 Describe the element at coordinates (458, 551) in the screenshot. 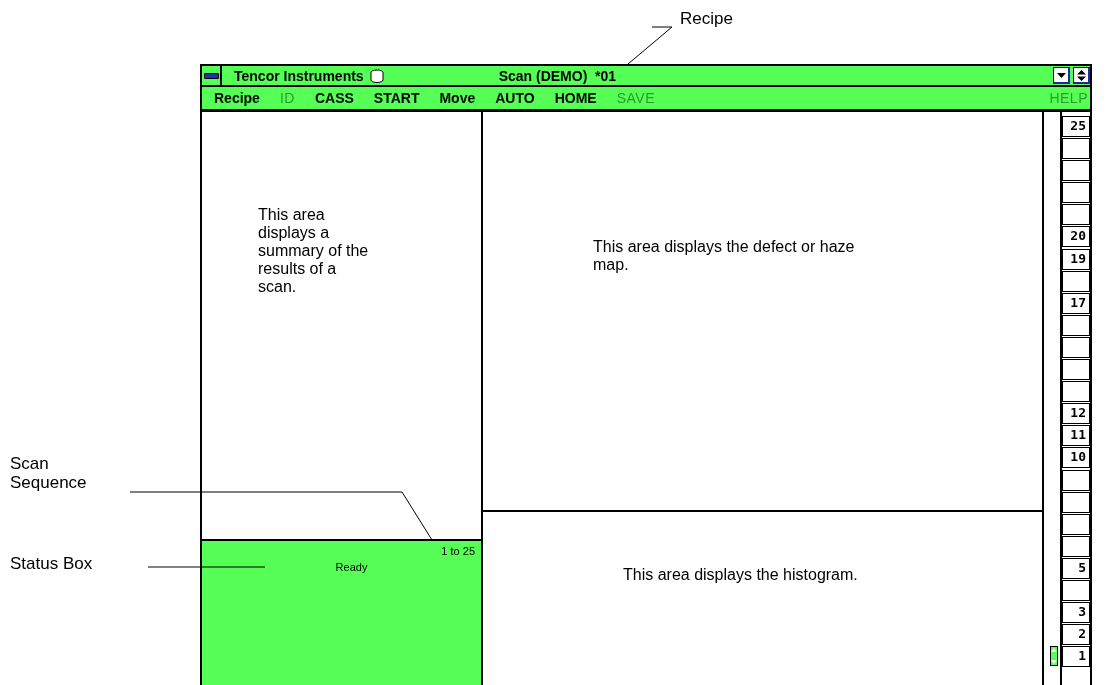

I see `scan-sequence: 1 to 25` at that location.